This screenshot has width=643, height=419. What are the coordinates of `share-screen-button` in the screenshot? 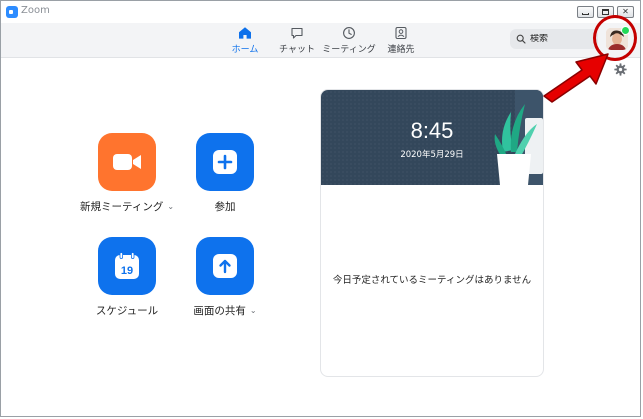 It's located at (225, 266).